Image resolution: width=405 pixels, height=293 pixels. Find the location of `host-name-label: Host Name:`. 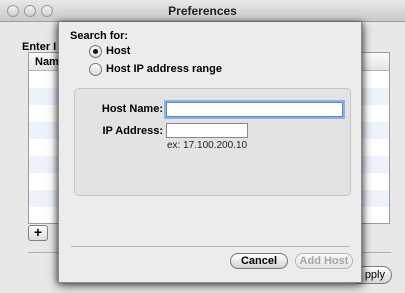

host-name-label: Host Name: is located at coordinates (132, 109).